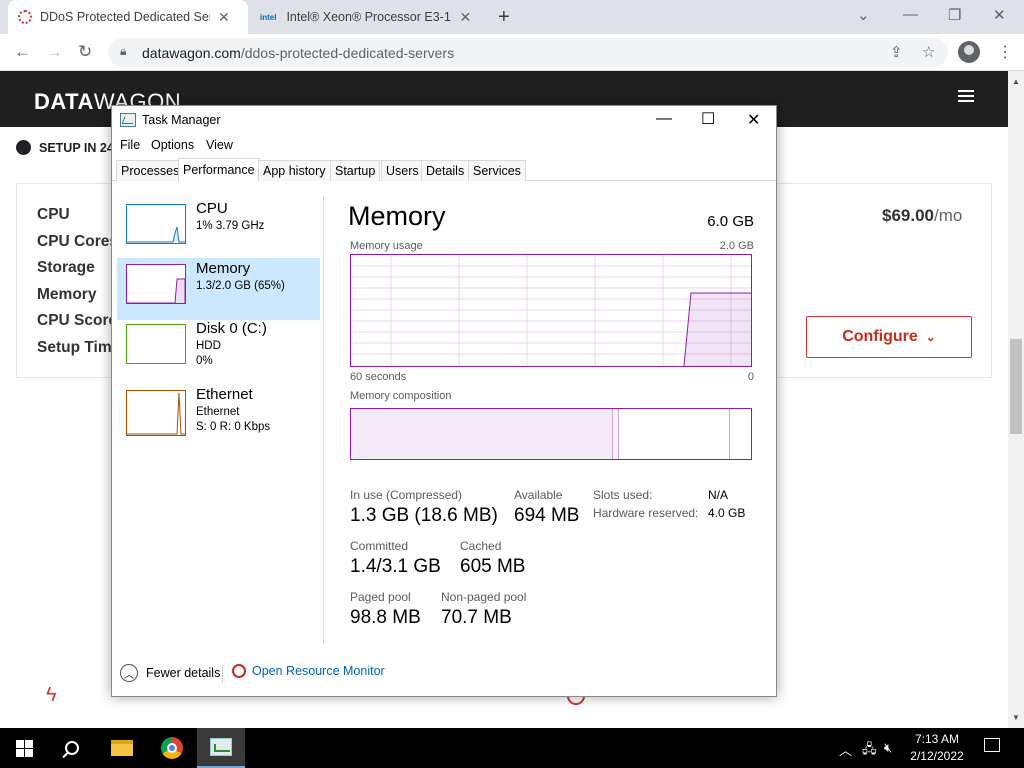 The height and width of the screenshot is (768, 1024). I want to click on chrome-taskbar-button, so click(172, 748).